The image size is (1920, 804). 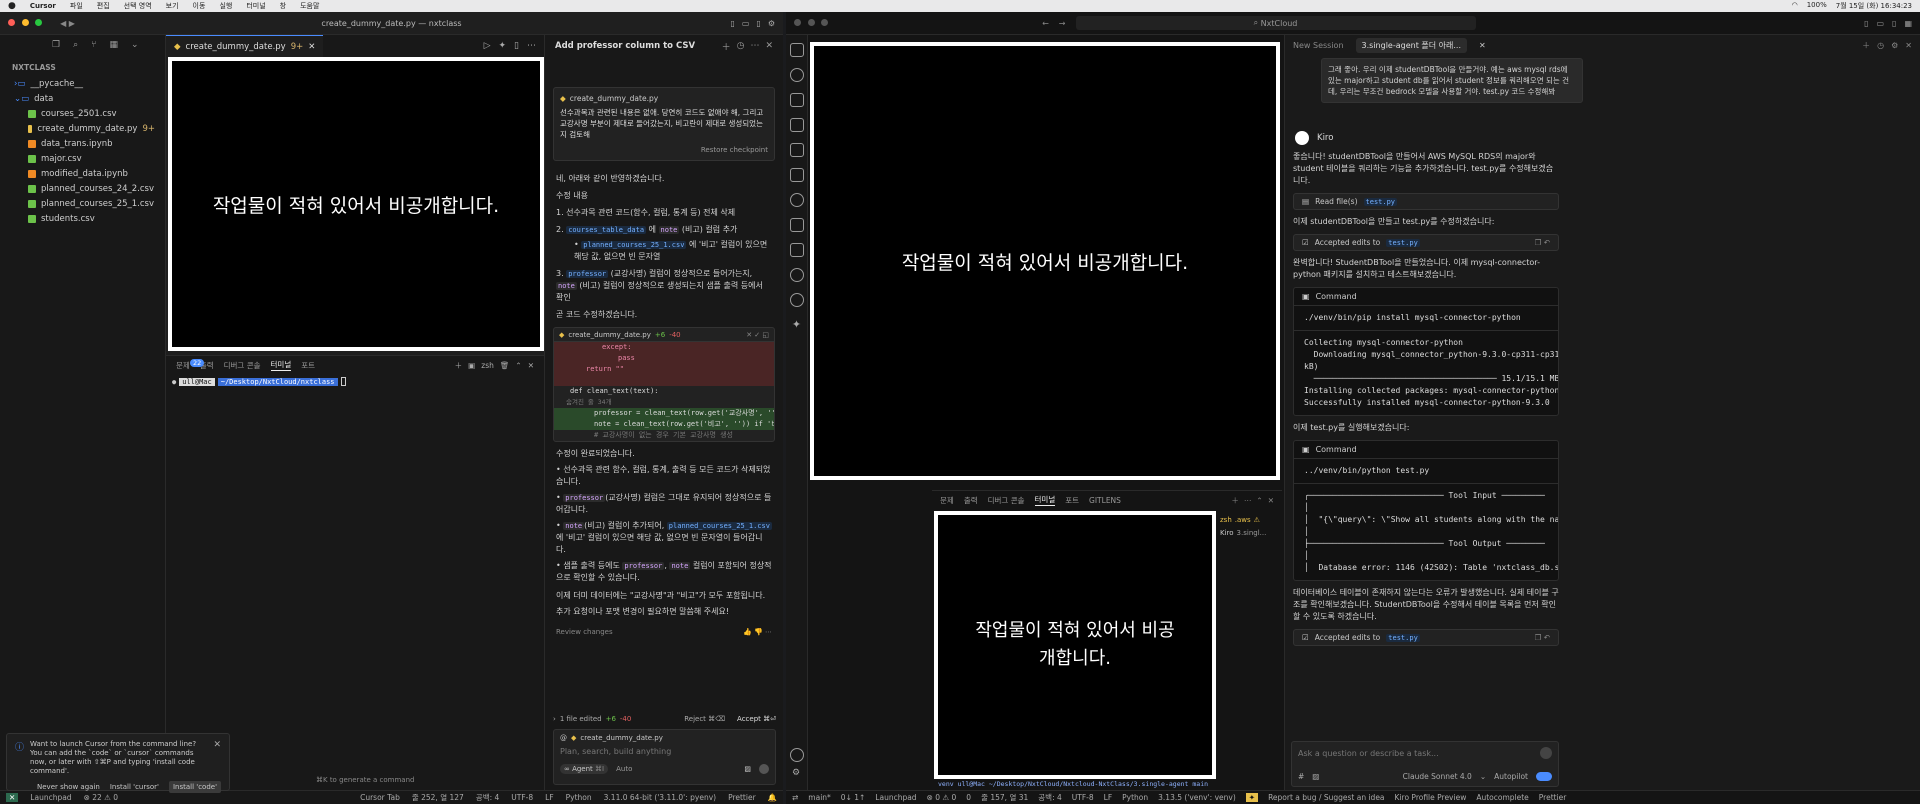 I want to click on menu-window: 창, so click(x=283, y=6).